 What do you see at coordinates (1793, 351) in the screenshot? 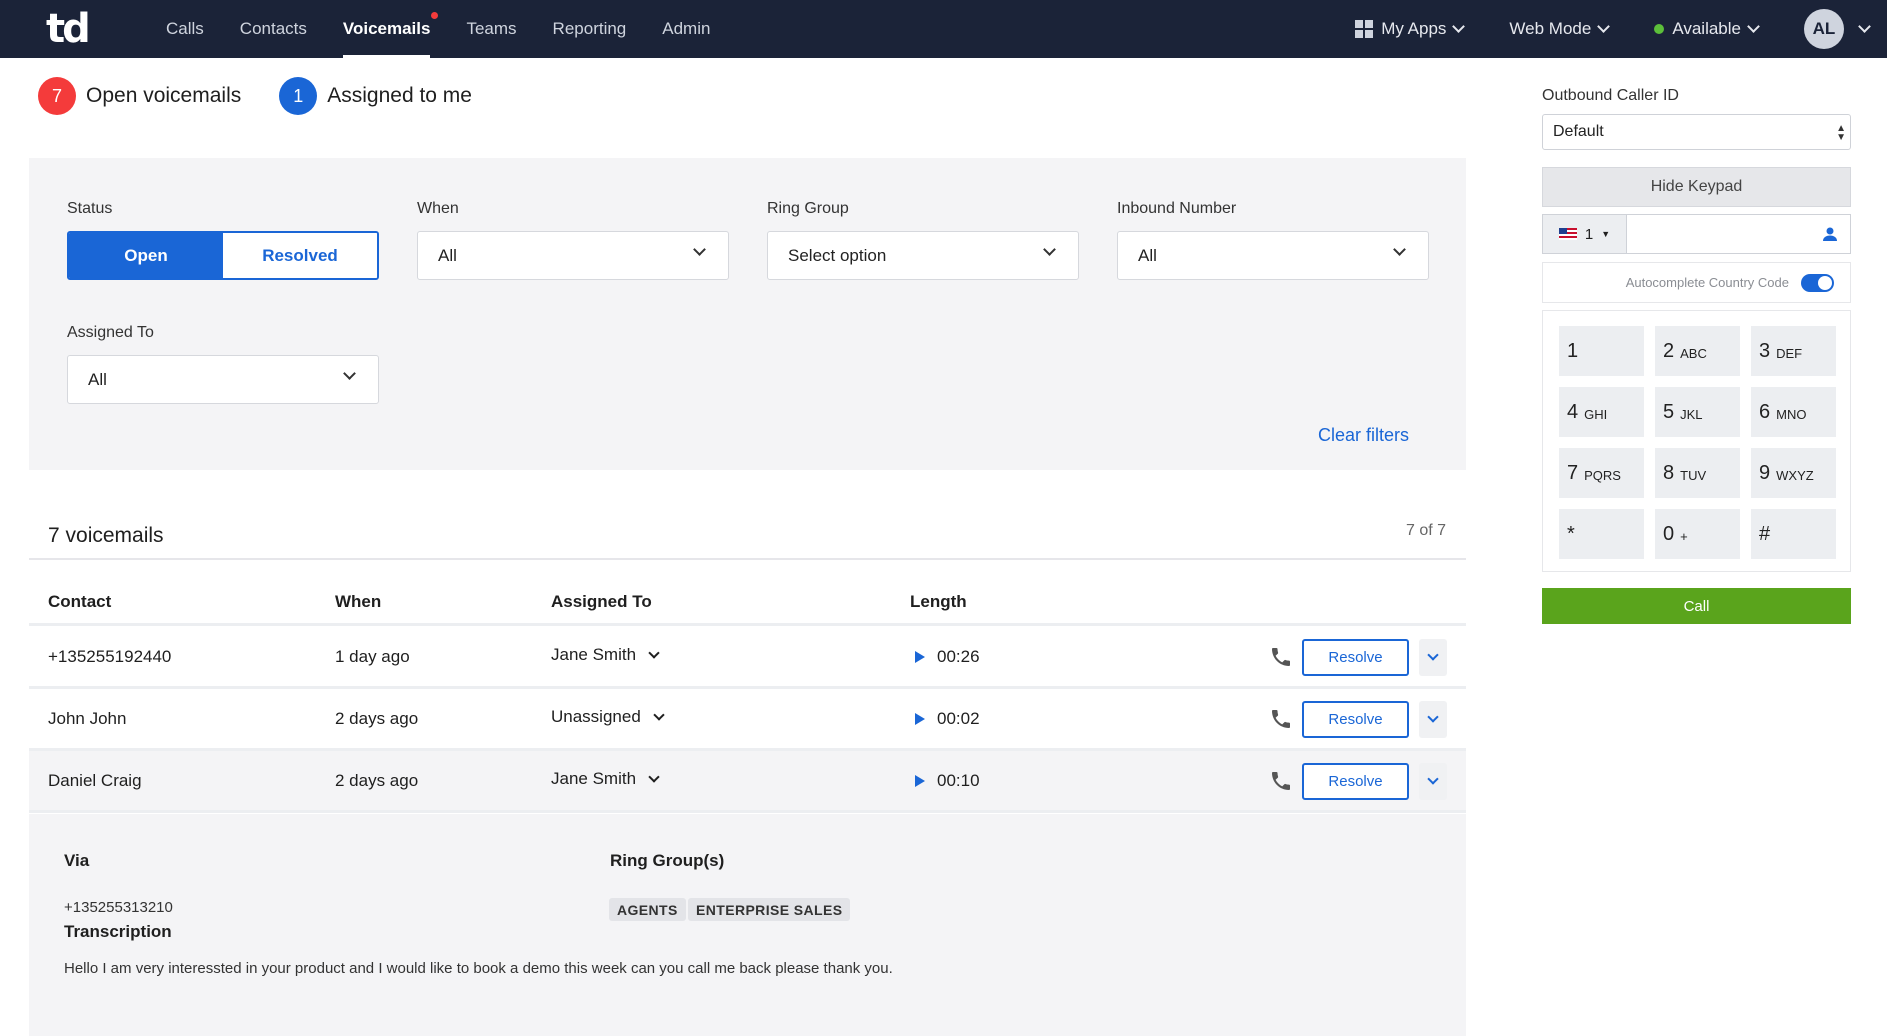
I see `key-3: 3 DEF` at bounding box center [1793, 351].